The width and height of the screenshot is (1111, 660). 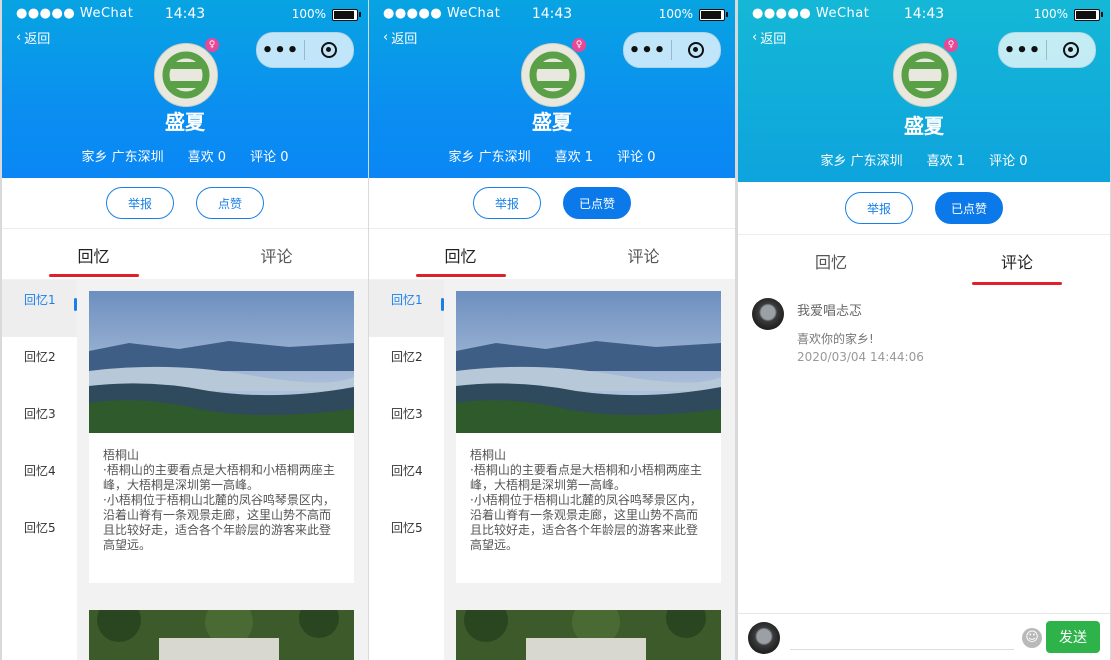 What do you see at coordinates (489, 157) in the screenshot?
I see `hometown-label: 家乡 广东深圳` at bounding box center [489, 157].